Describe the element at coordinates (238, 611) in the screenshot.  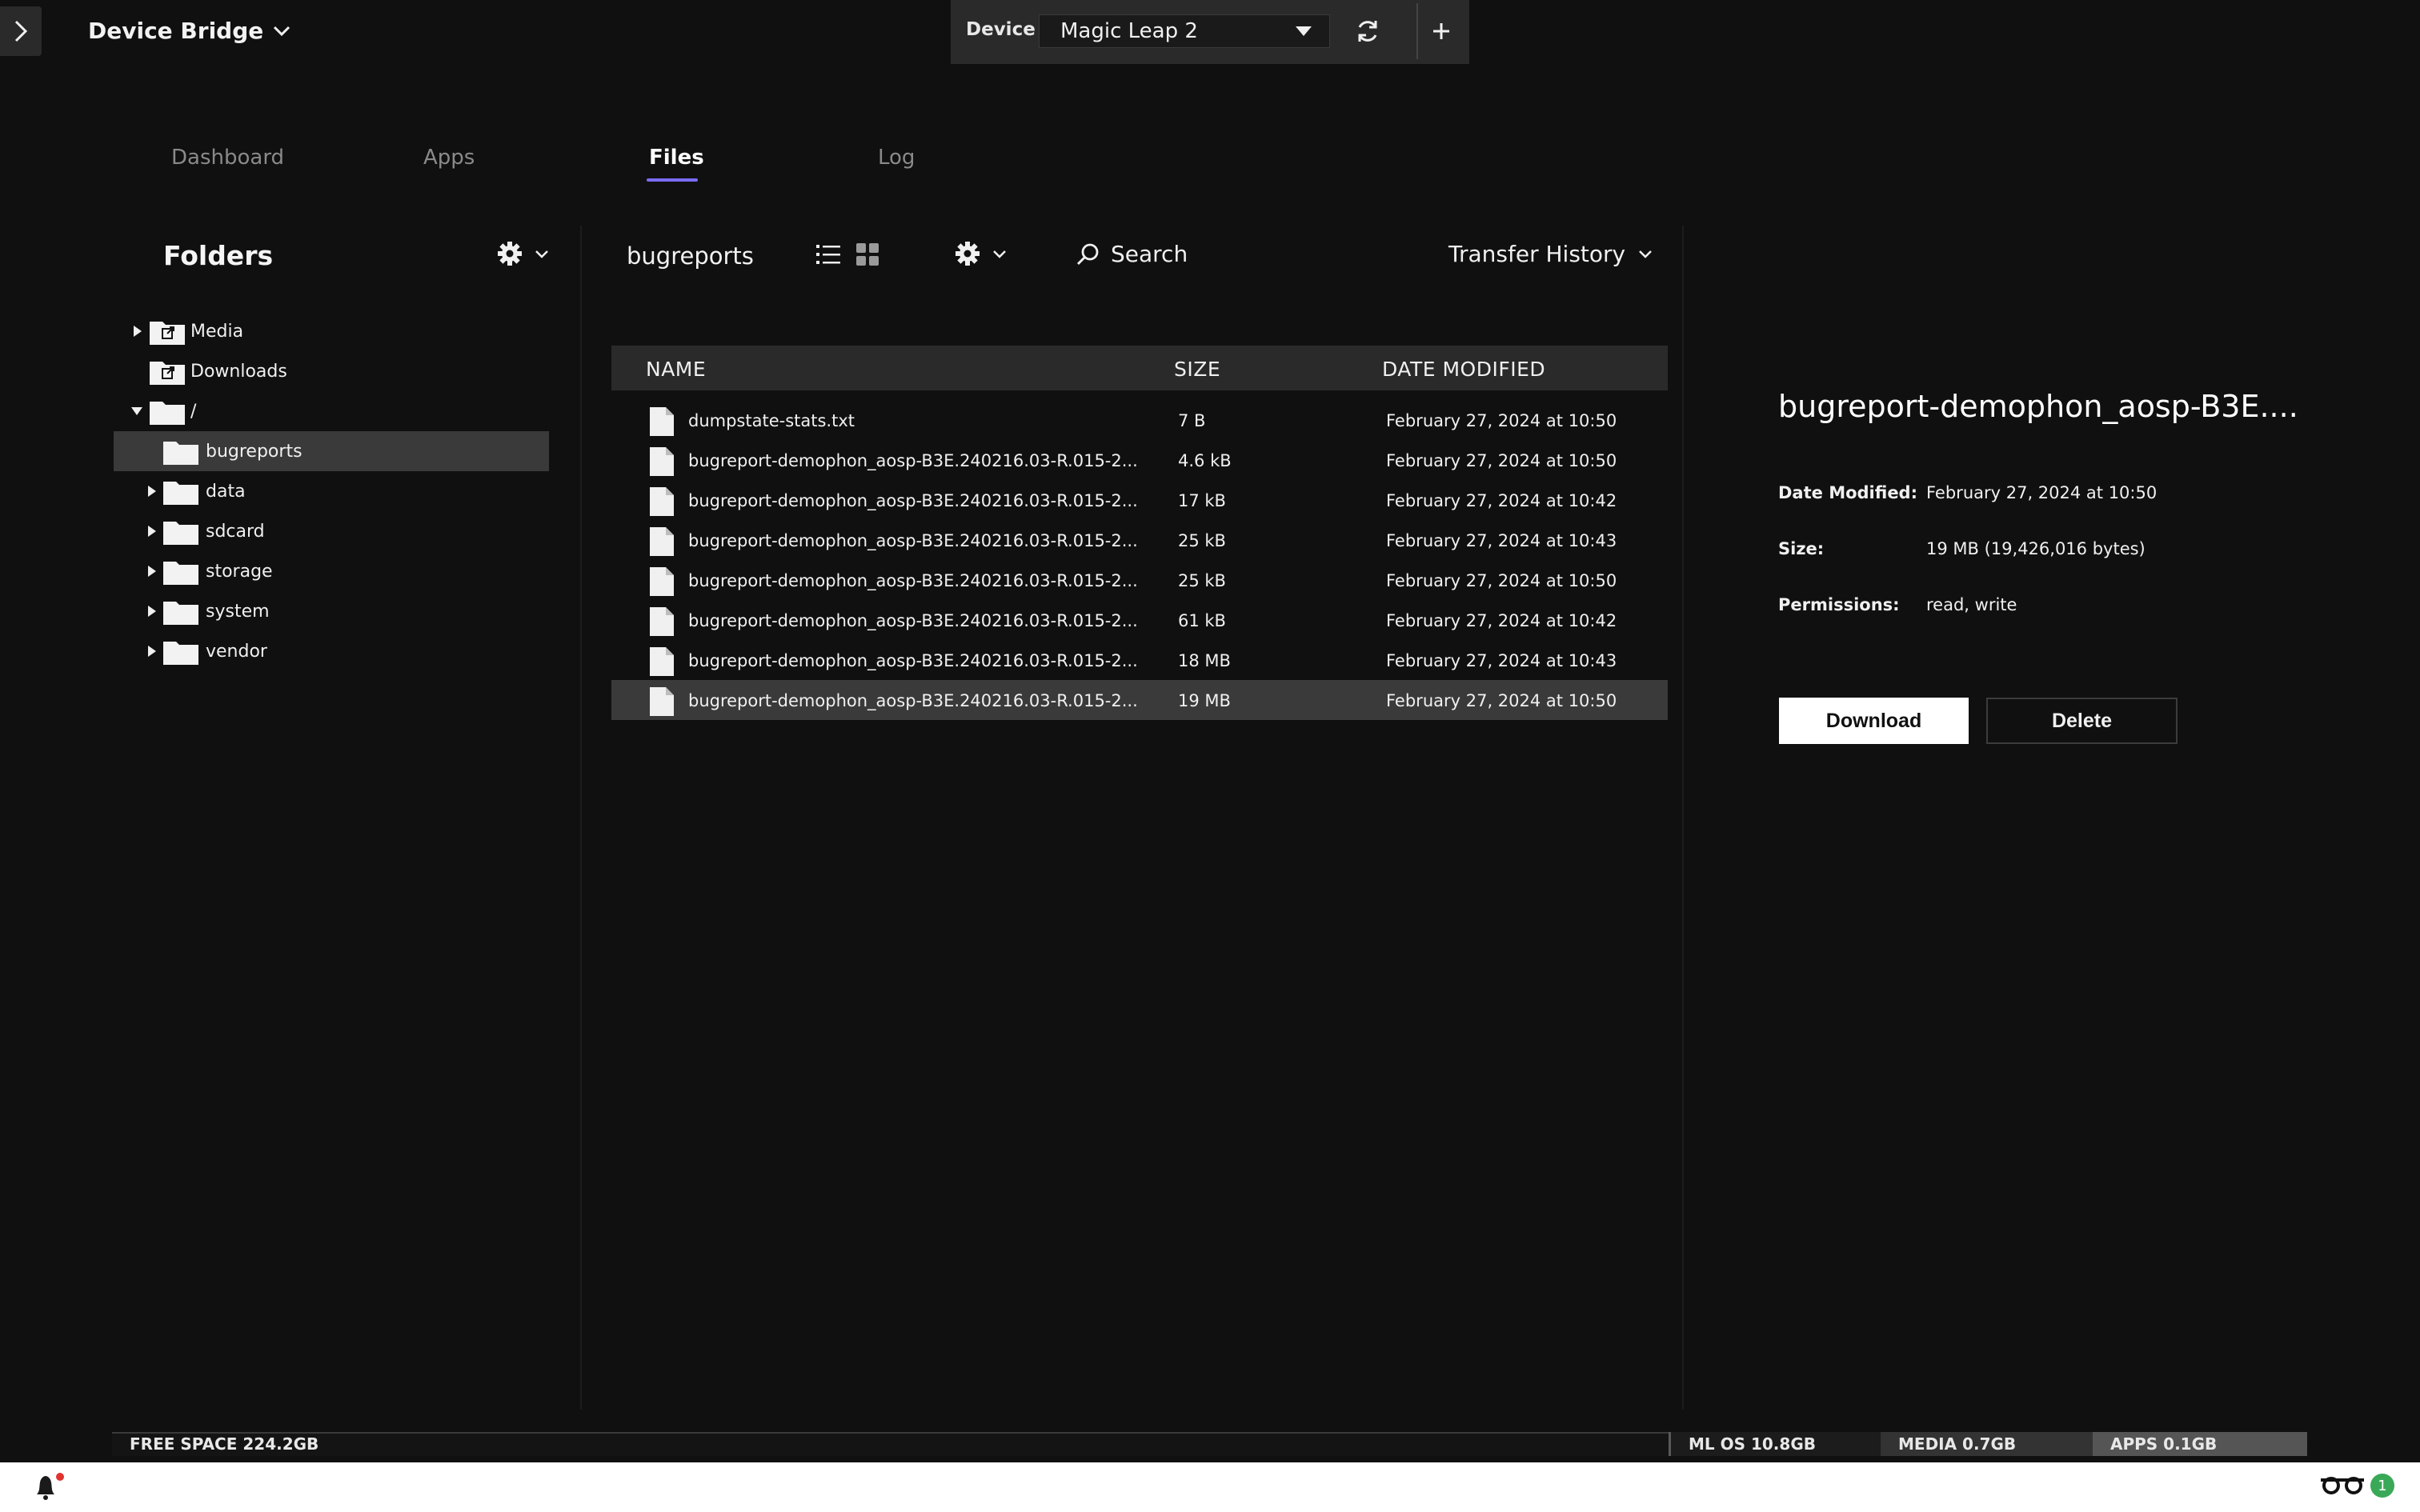
I see `folder-label: system` at that location.